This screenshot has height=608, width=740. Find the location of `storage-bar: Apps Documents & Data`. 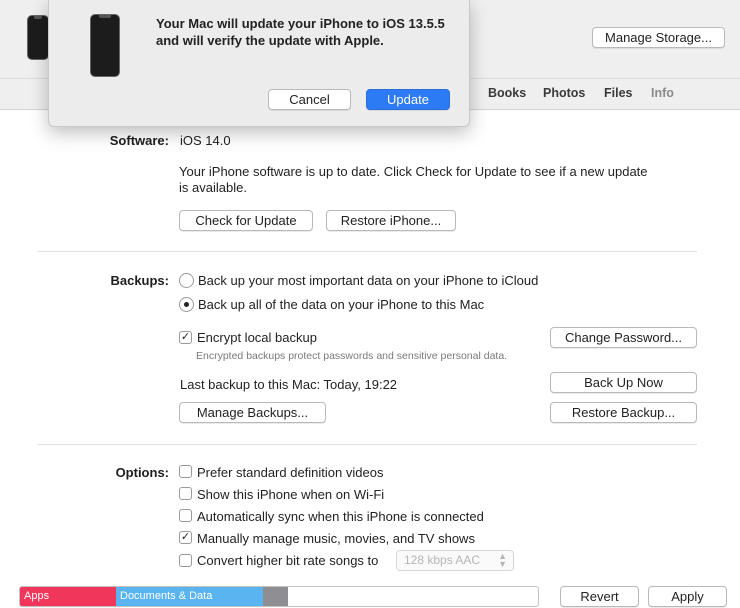

storage-bar: Apps Documents & Data is located at coordinates (279, 596).